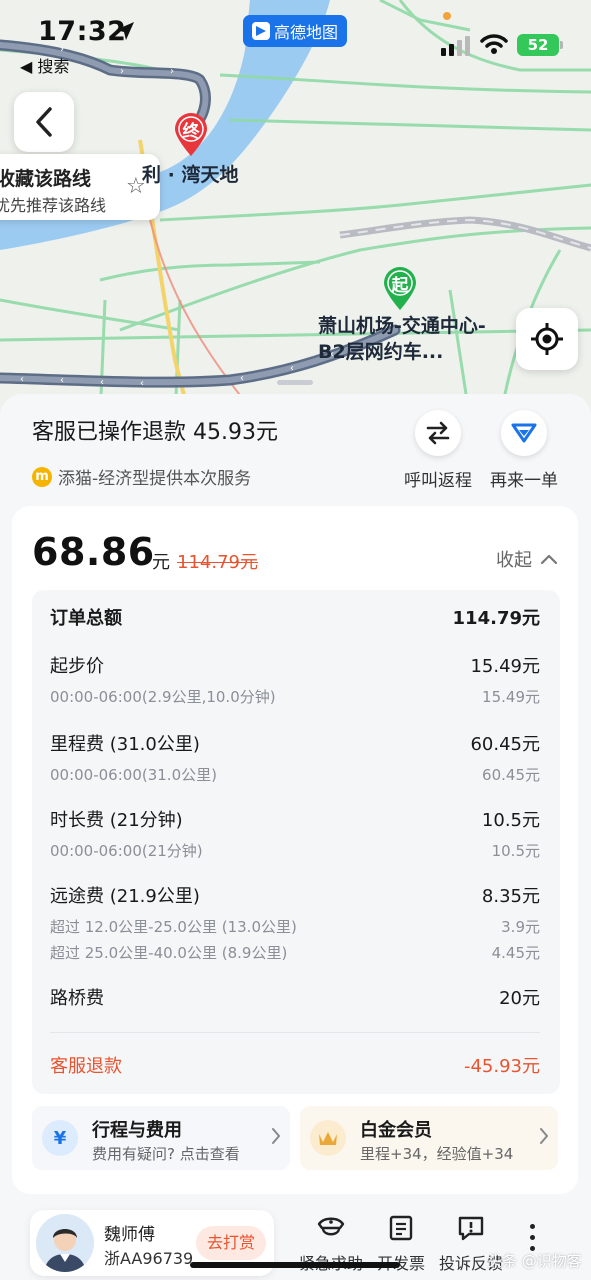 The height and width of the screenshot is (1280, 591). I want to click on fare-row-total: 订单总额 114.79元, so click(295, 617).